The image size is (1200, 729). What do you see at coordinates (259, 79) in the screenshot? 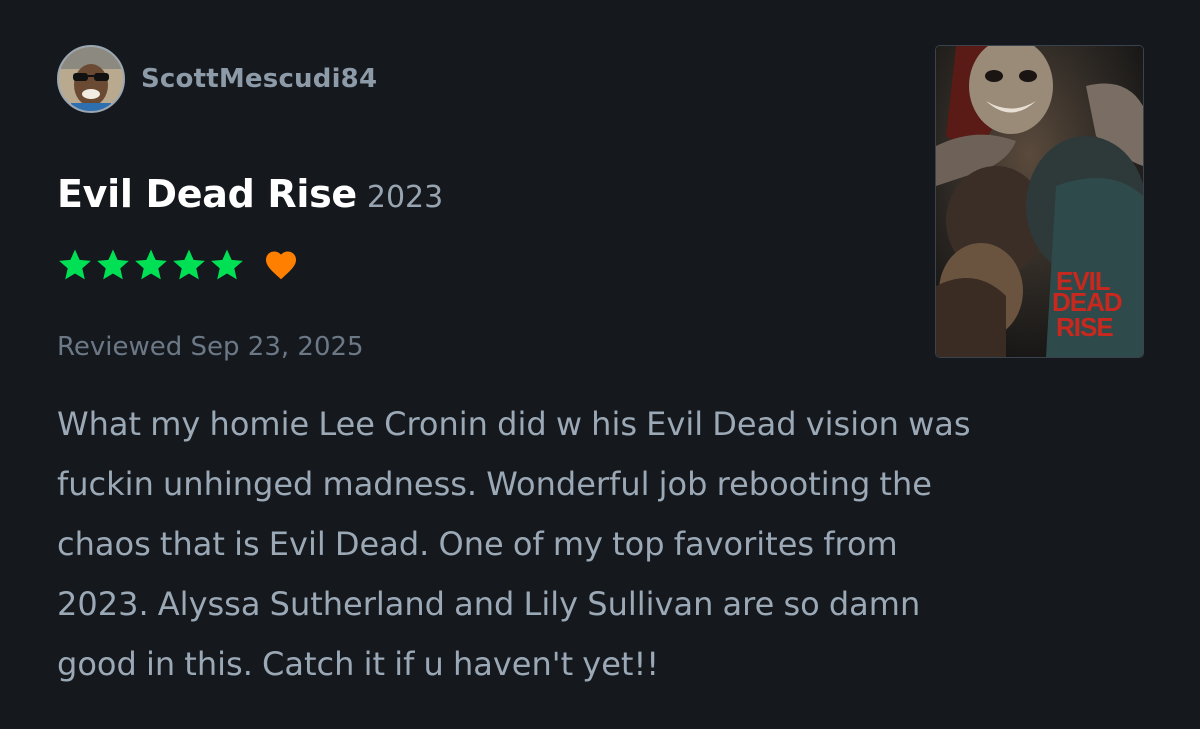
I see `username: ScottMescudi84` at bounding box center [259, 79].